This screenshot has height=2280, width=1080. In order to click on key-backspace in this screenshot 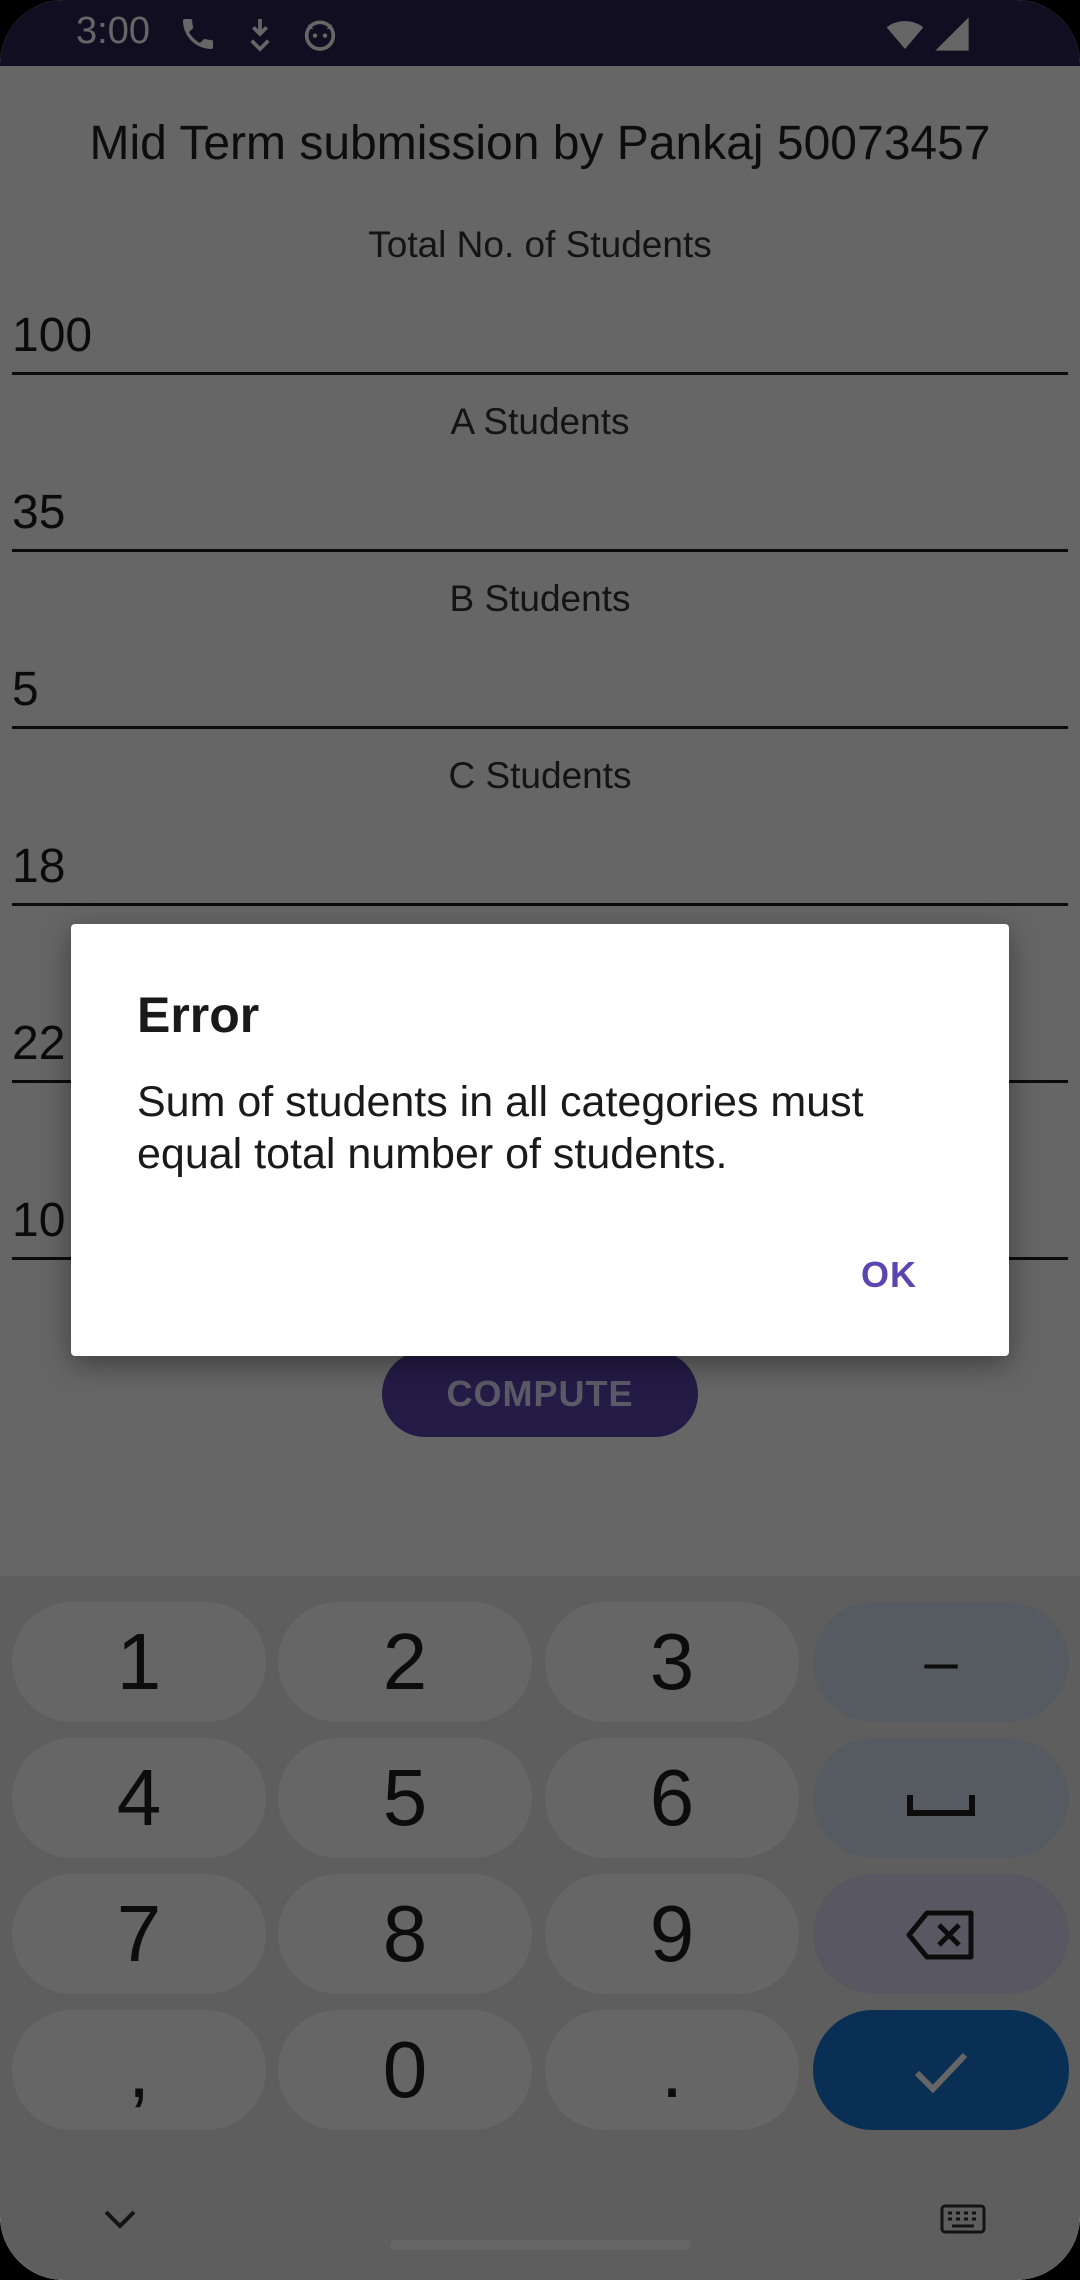, I will do `click(941, 1934)`.